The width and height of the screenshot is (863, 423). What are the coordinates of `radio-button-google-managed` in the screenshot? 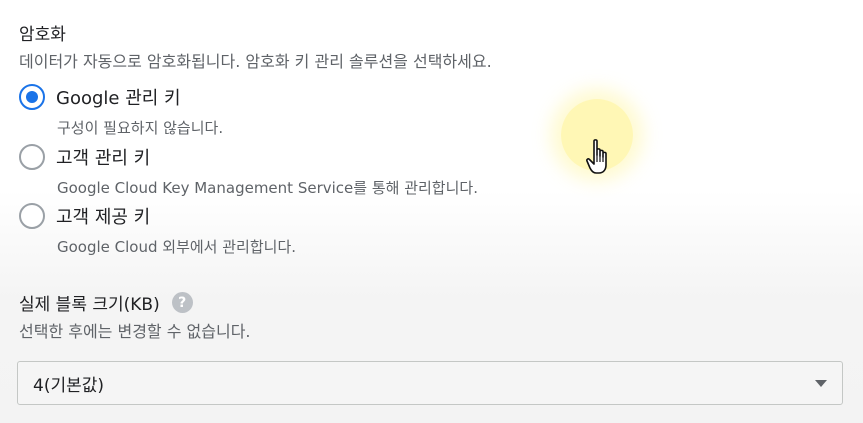 It's located at (32, 97).